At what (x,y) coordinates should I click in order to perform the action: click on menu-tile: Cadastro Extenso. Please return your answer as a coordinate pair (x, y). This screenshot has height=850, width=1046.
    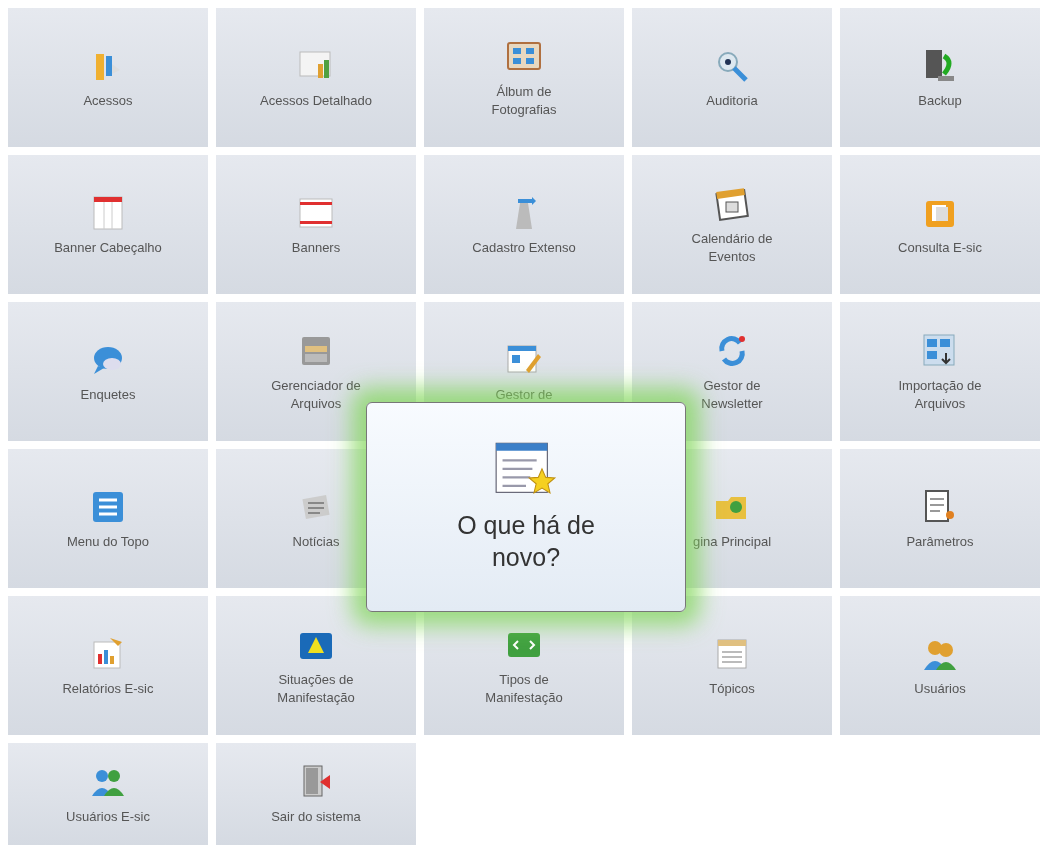
    Looking at the image, I should click on (524, 224).